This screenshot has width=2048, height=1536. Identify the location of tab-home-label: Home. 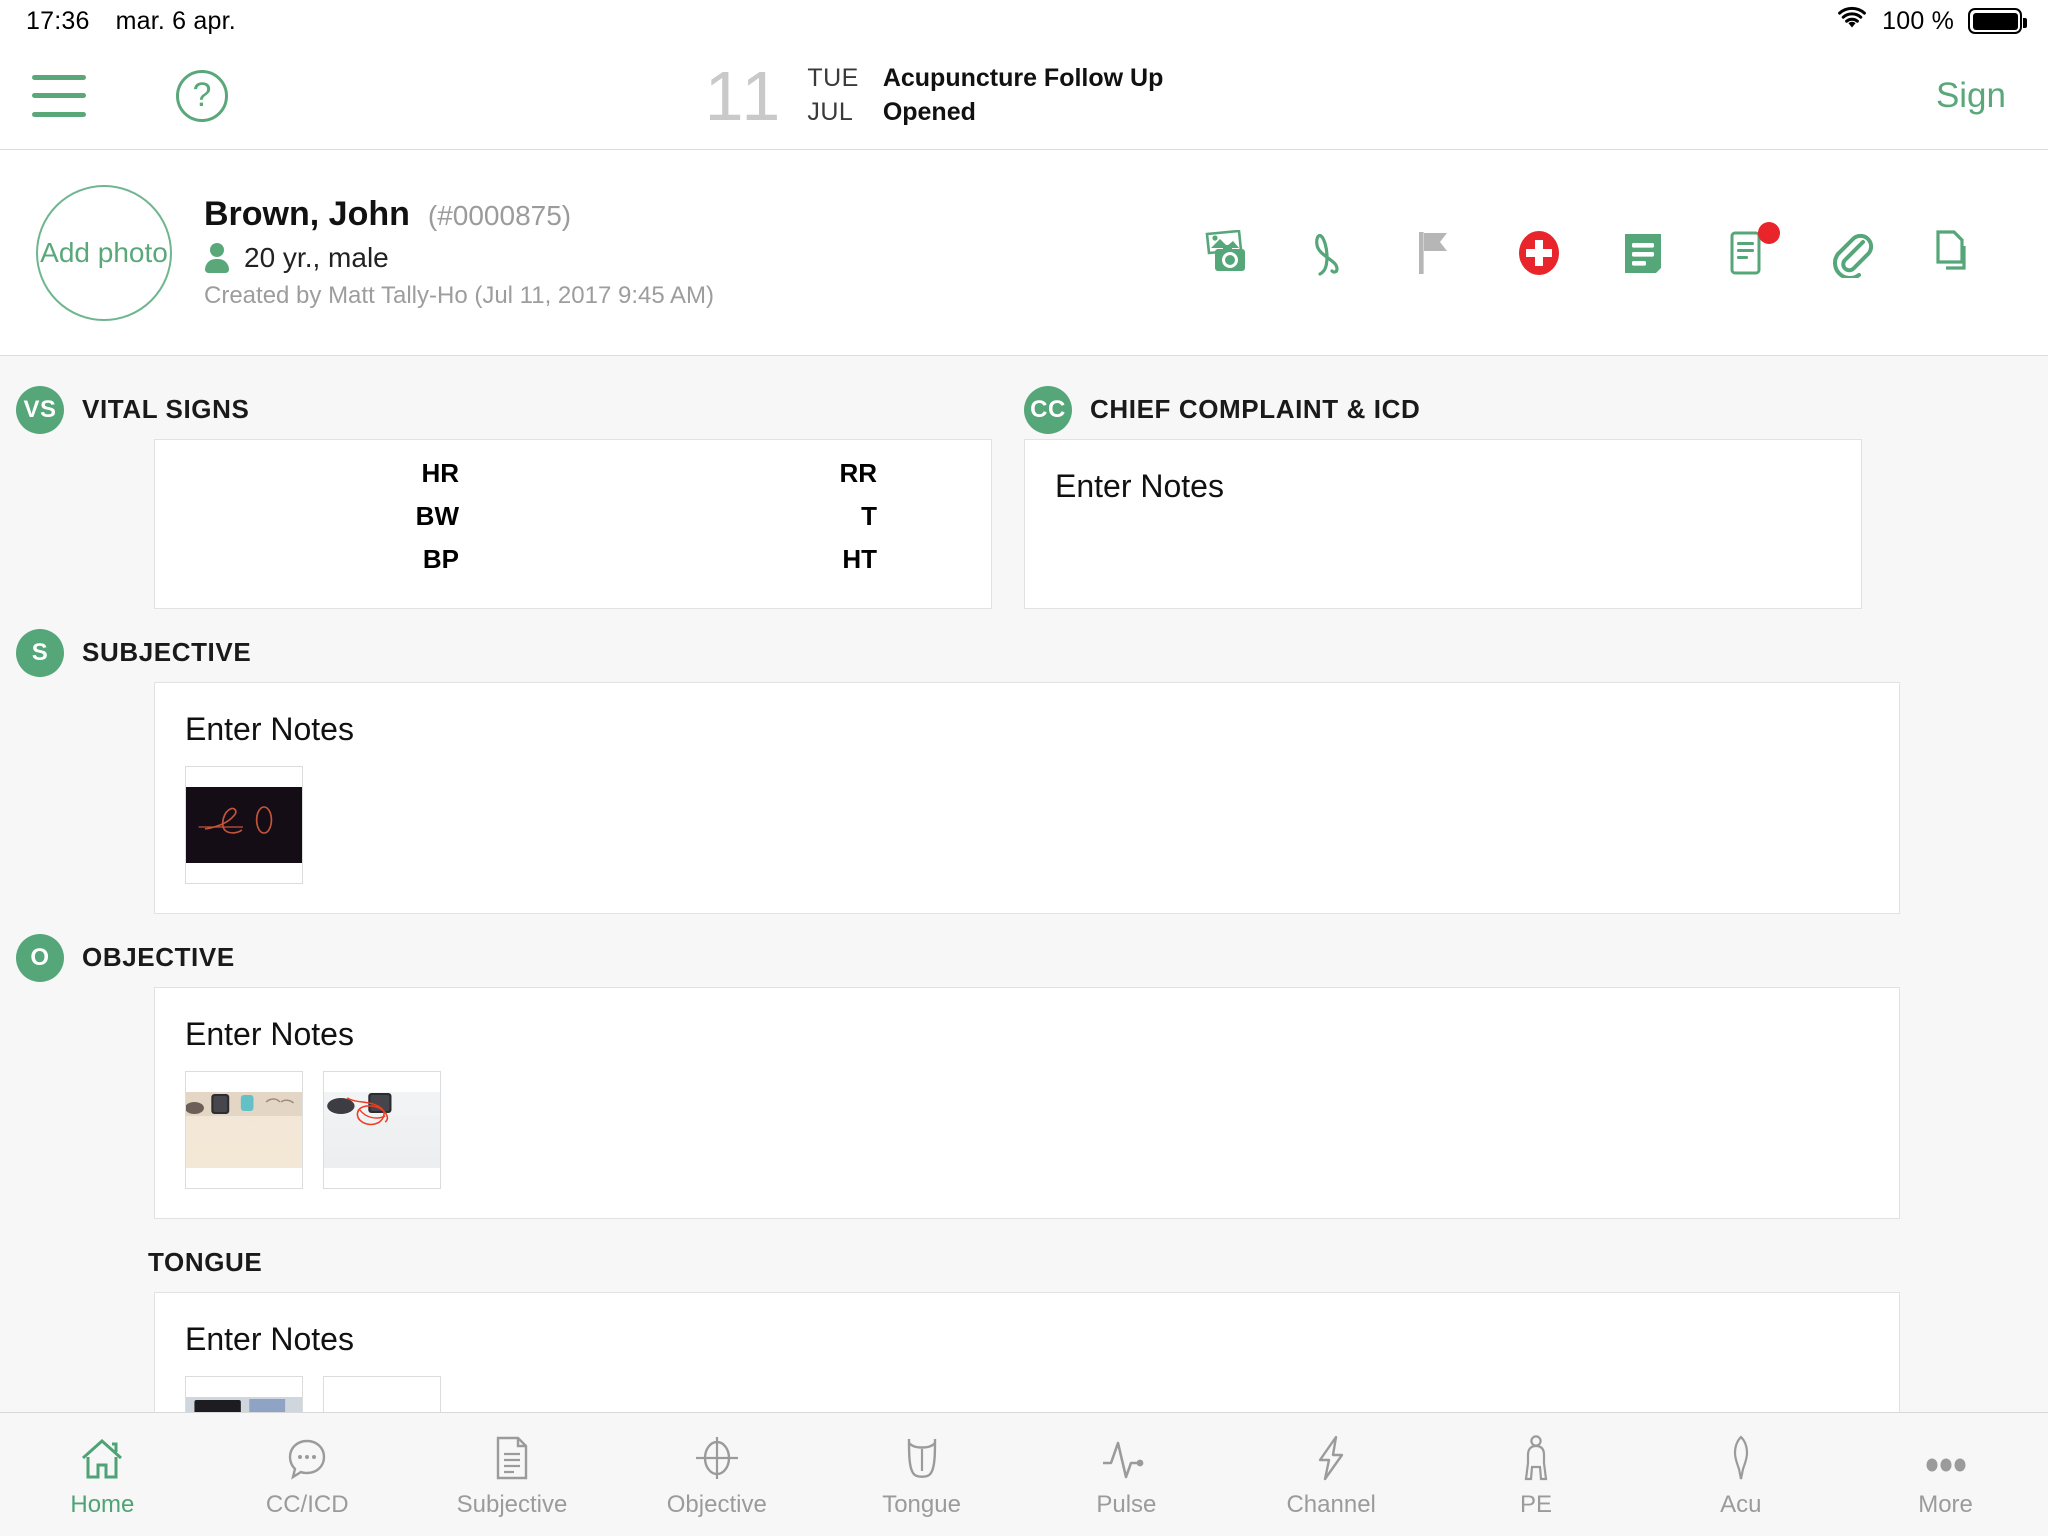
(102, 1504).